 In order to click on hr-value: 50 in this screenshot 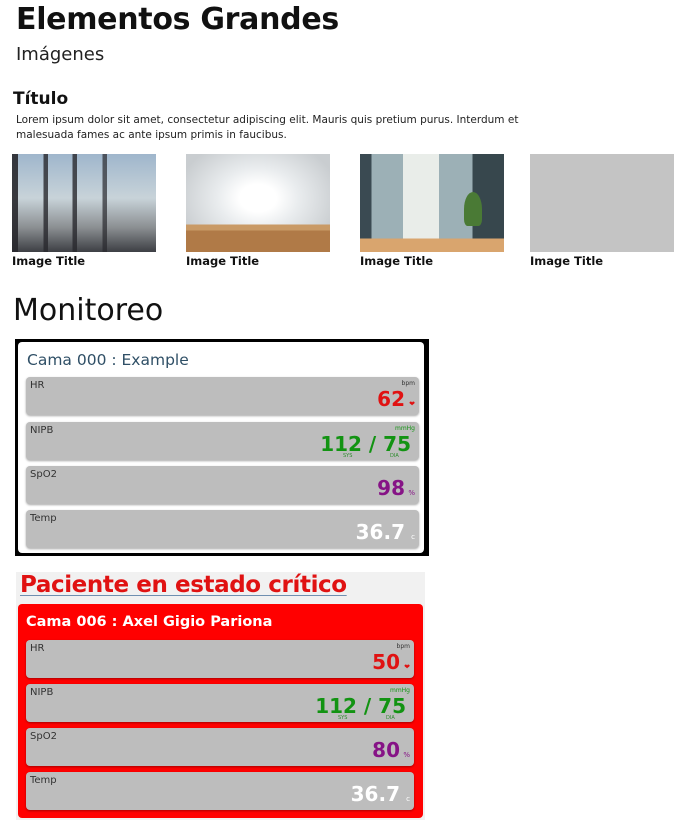, I will do `click(386, 662)`.